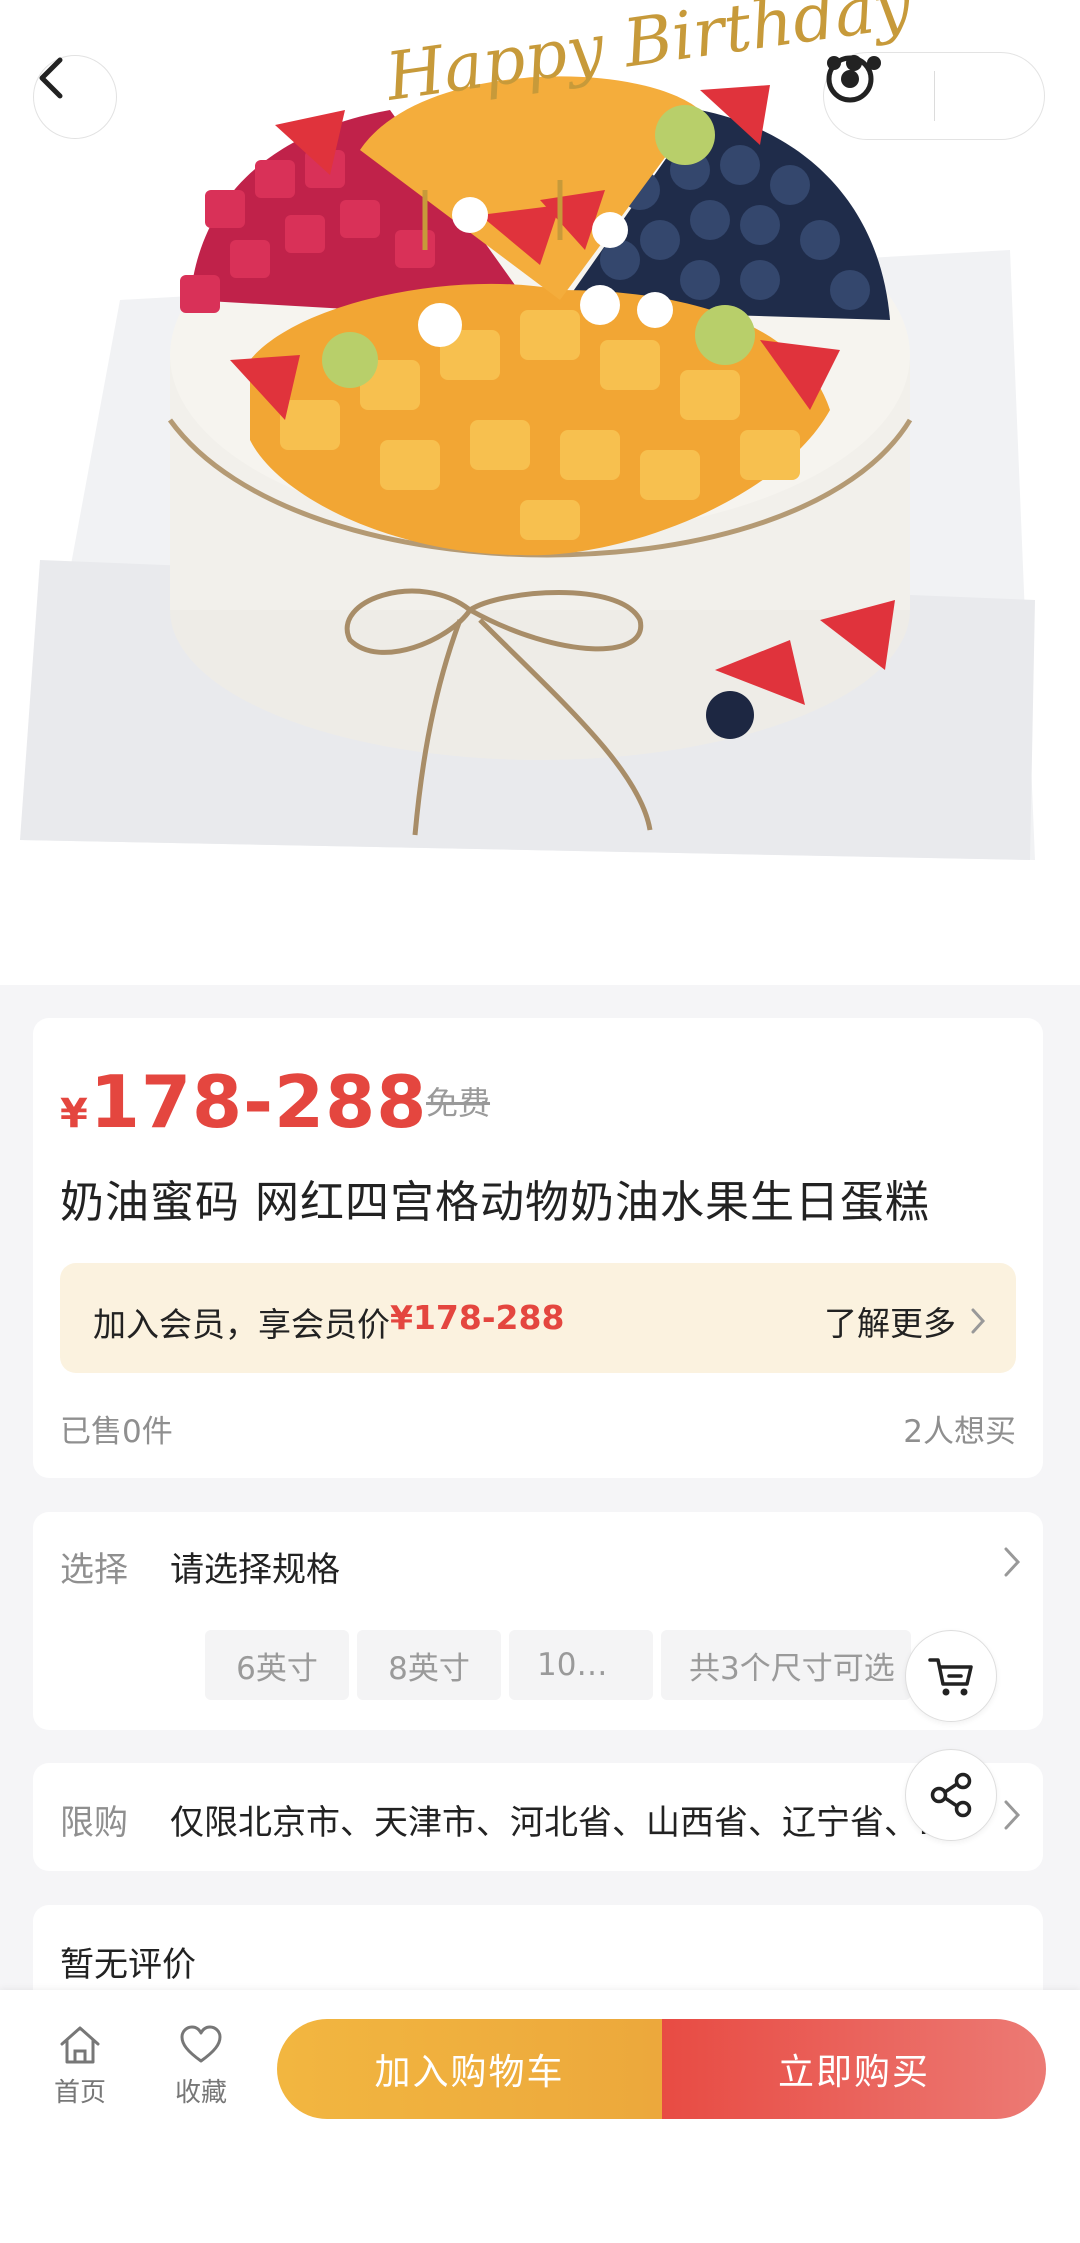 This screenshot has height=2243, width=1080. I want to click on price: ¥ 178-288, so click(243, 1102).